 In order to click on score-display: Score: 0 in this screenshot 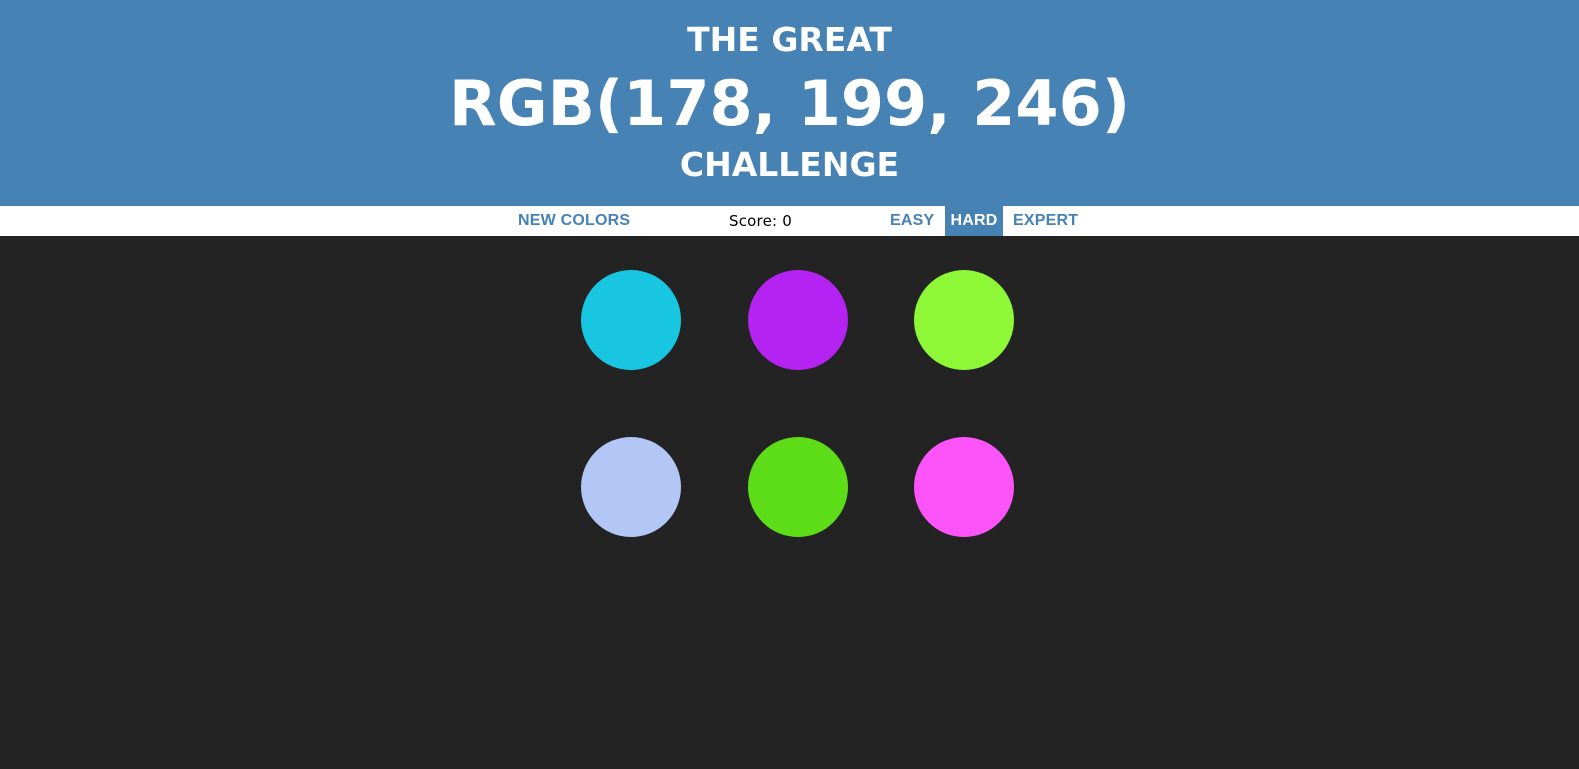, I will do `click(760, 221)`.